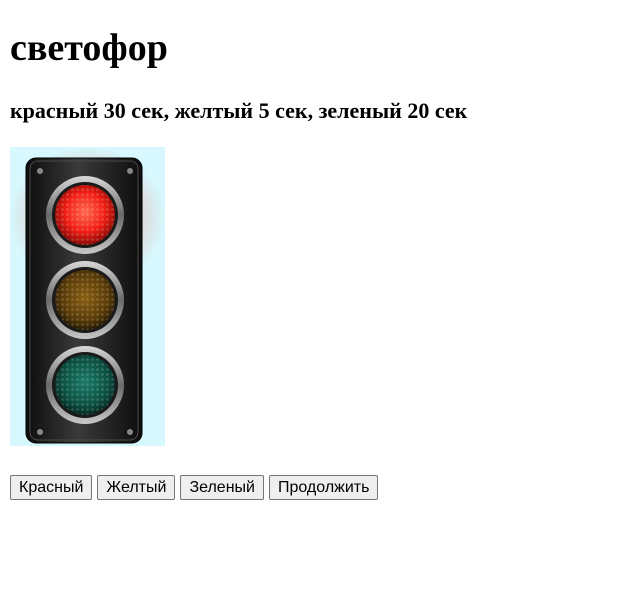  I want to click on page-title: светофор, so click(89, 48).